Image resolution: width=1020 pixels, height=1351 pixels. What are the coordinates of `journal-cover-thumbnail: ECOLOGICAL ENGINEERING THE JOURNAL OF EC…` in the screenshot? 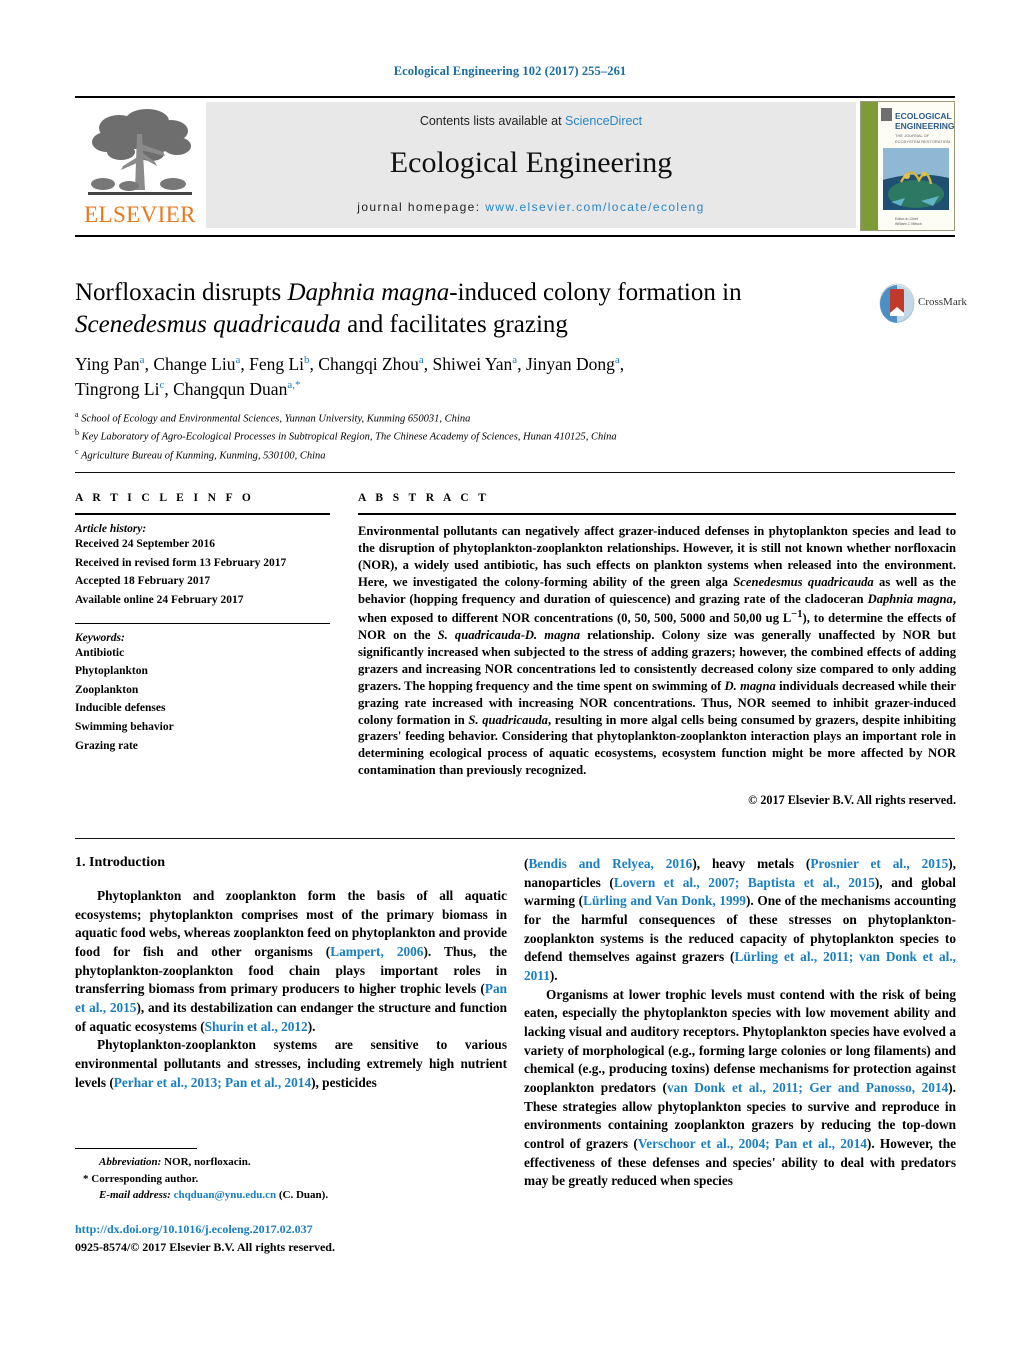 It's located at (907, 166).